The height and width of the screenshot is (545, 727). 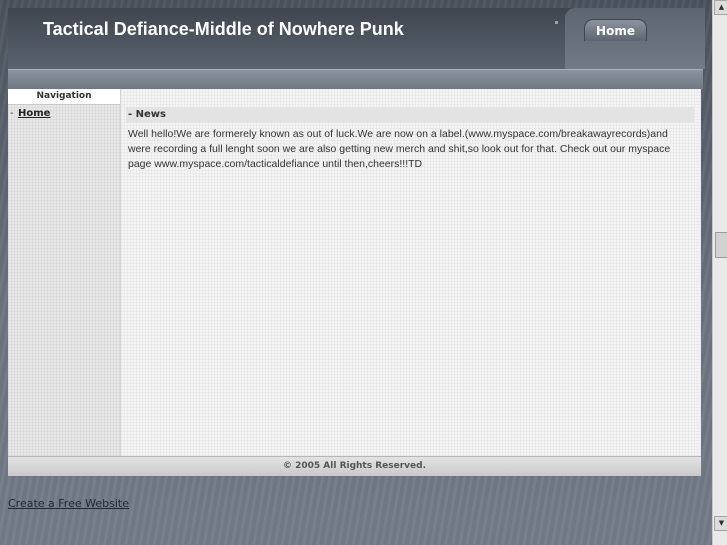 What do you see at coordinates (355, 79) in the screenshot?
I see `header-stripe` at bounding box center [355, 79].